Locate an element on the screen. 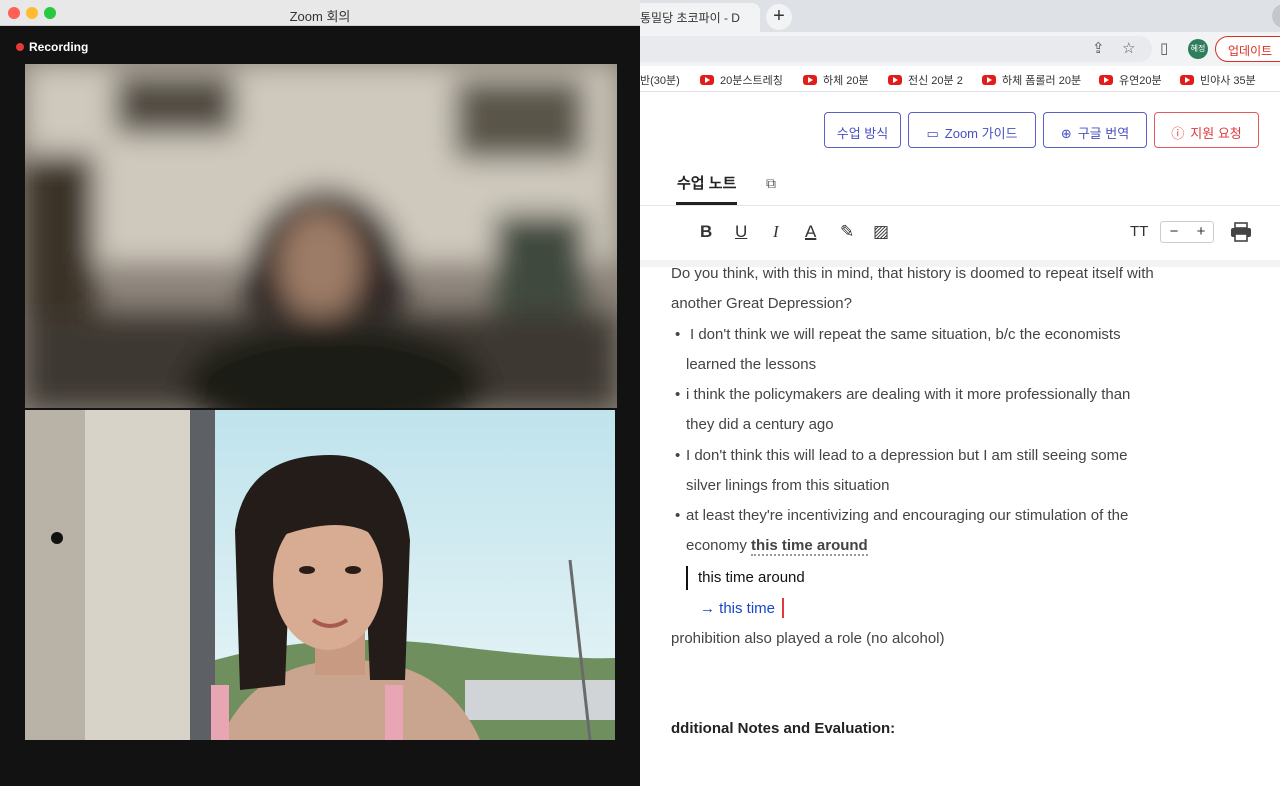 The image size is (1280, 786). bookmark-item: 20분스트레칭 is located at coordinates (741, 80).